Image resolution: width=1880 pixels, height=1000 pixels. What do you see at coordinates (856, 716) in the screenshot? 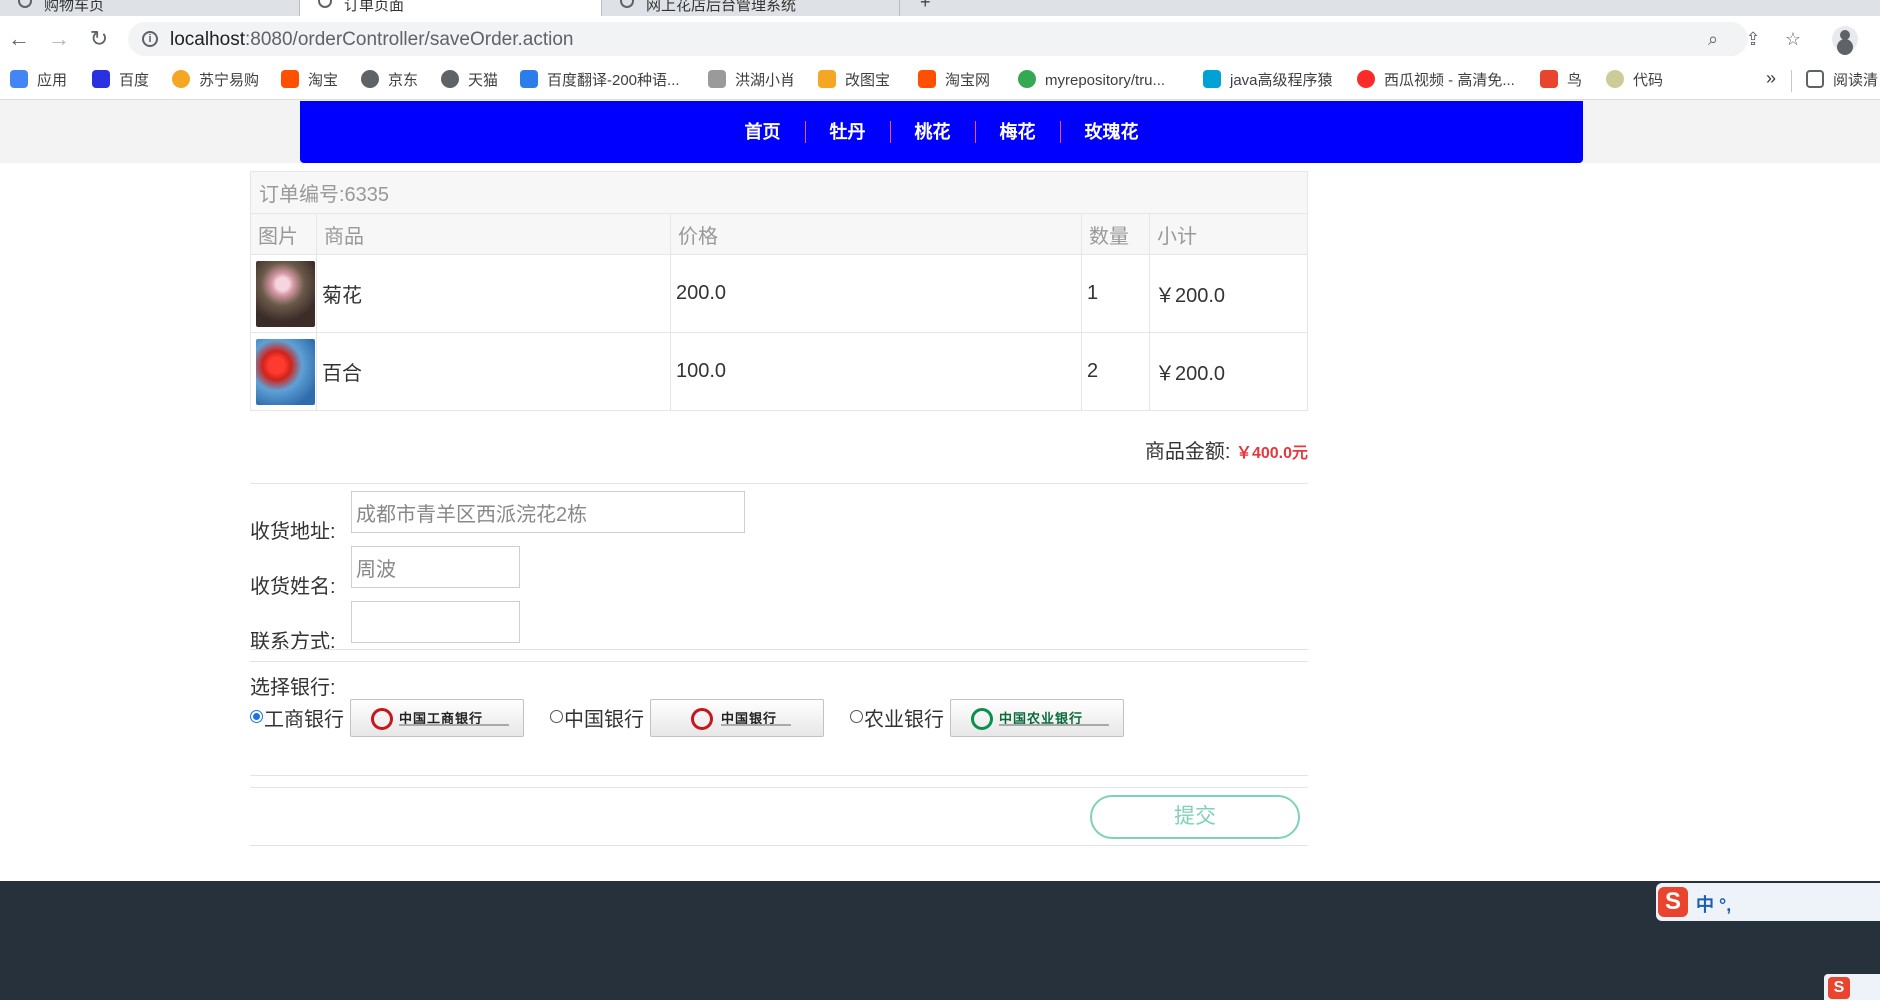
I see `bank-radio-abc` at bounding box center [856, 716].